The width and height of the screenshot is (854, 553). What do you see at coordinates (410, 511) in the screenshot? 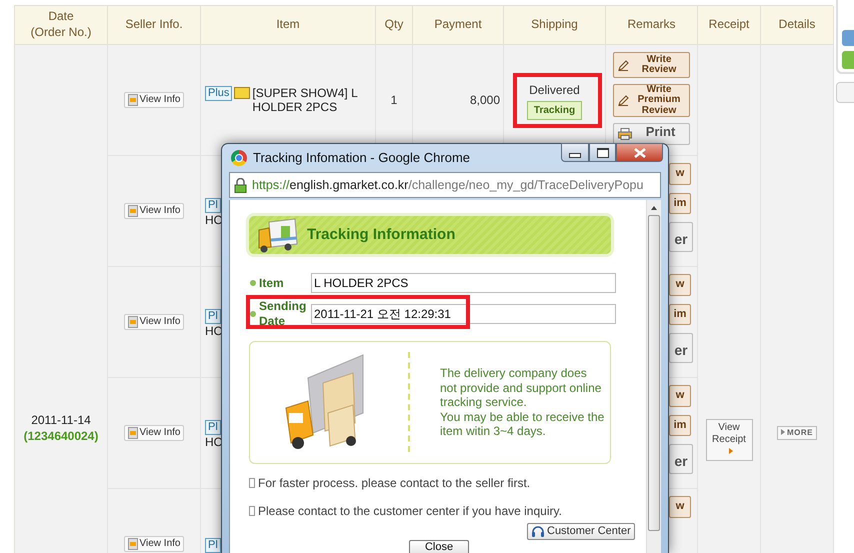
I see `note-text: Please contact to the customer center if you have inquiry.` at bounding box center [410, 511].